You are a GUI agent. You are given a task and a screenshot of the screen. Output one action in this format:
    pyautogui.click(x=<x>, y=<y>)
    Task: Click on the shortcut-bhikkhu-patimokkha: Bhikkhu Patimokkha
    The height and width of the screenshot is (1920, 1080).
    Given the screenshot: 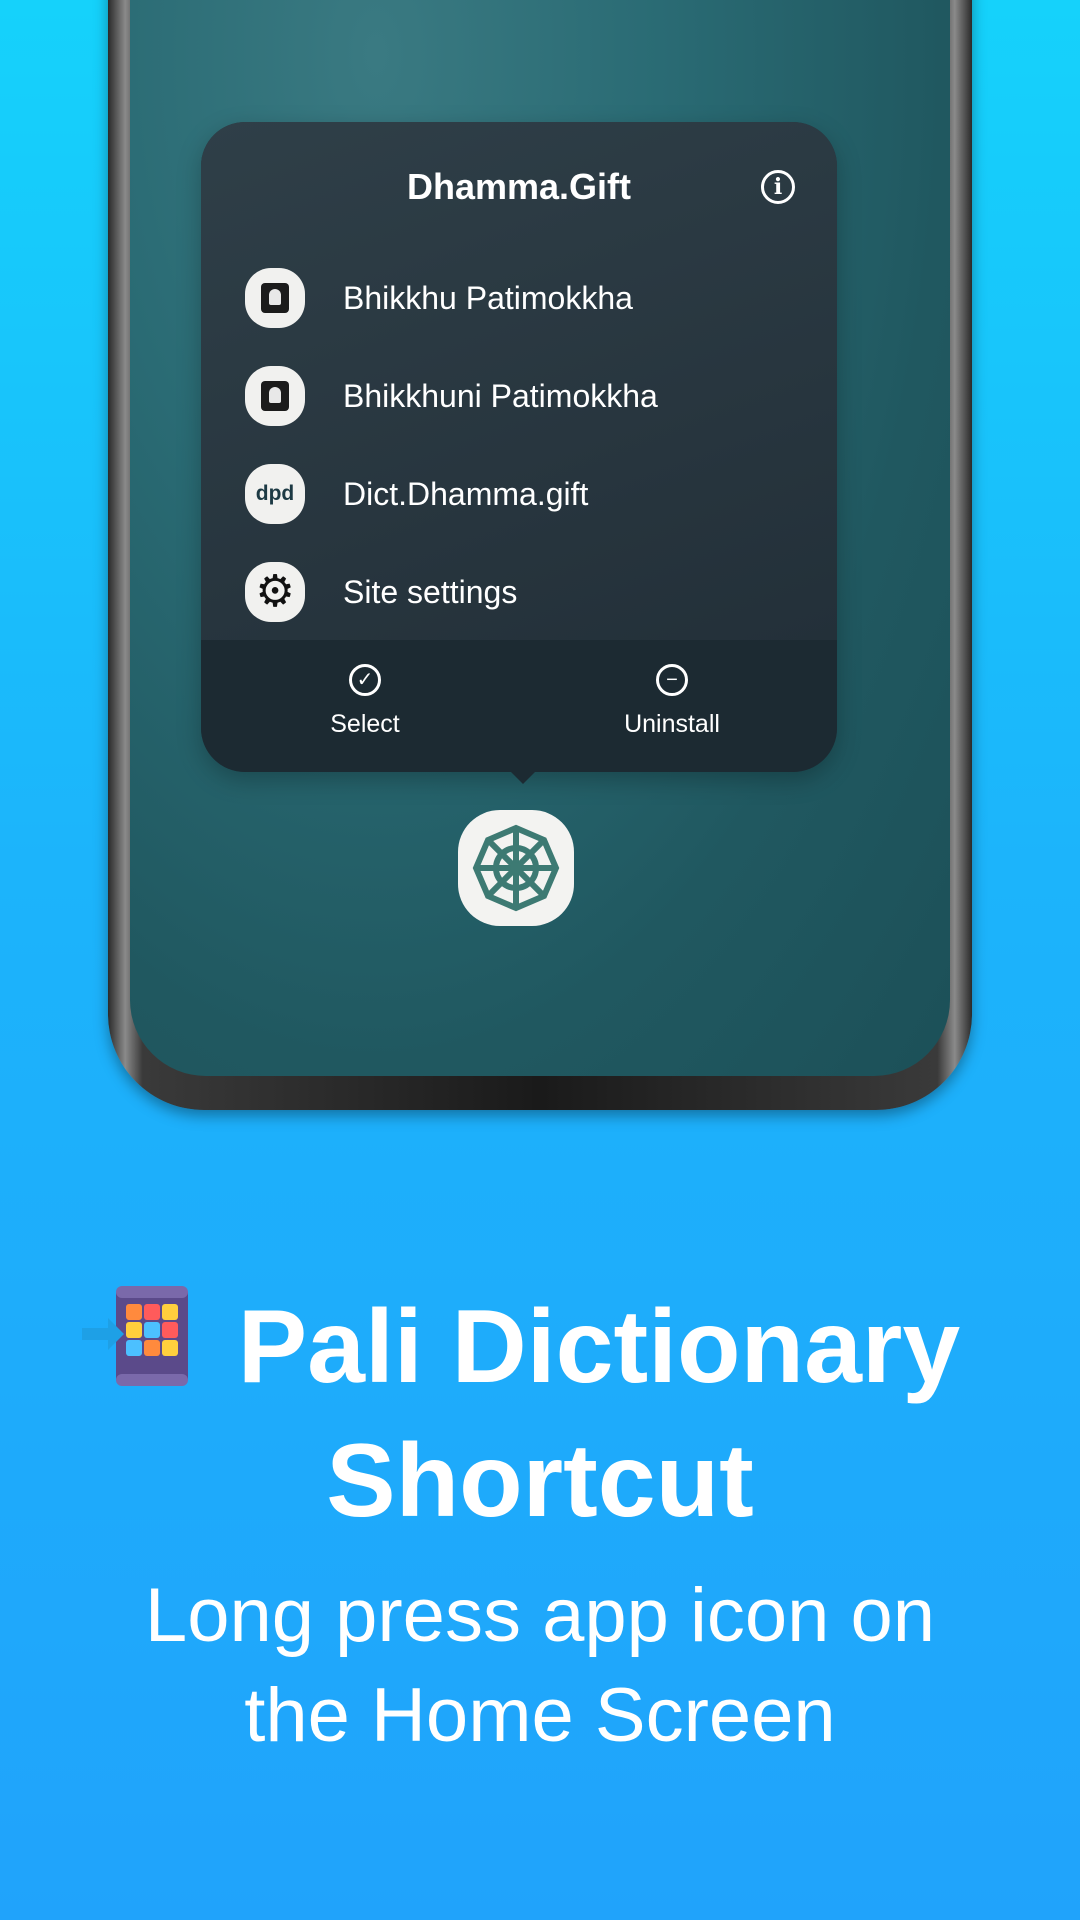 What is the action you would take?
    pyautogui.click(x=521, y=298)
    